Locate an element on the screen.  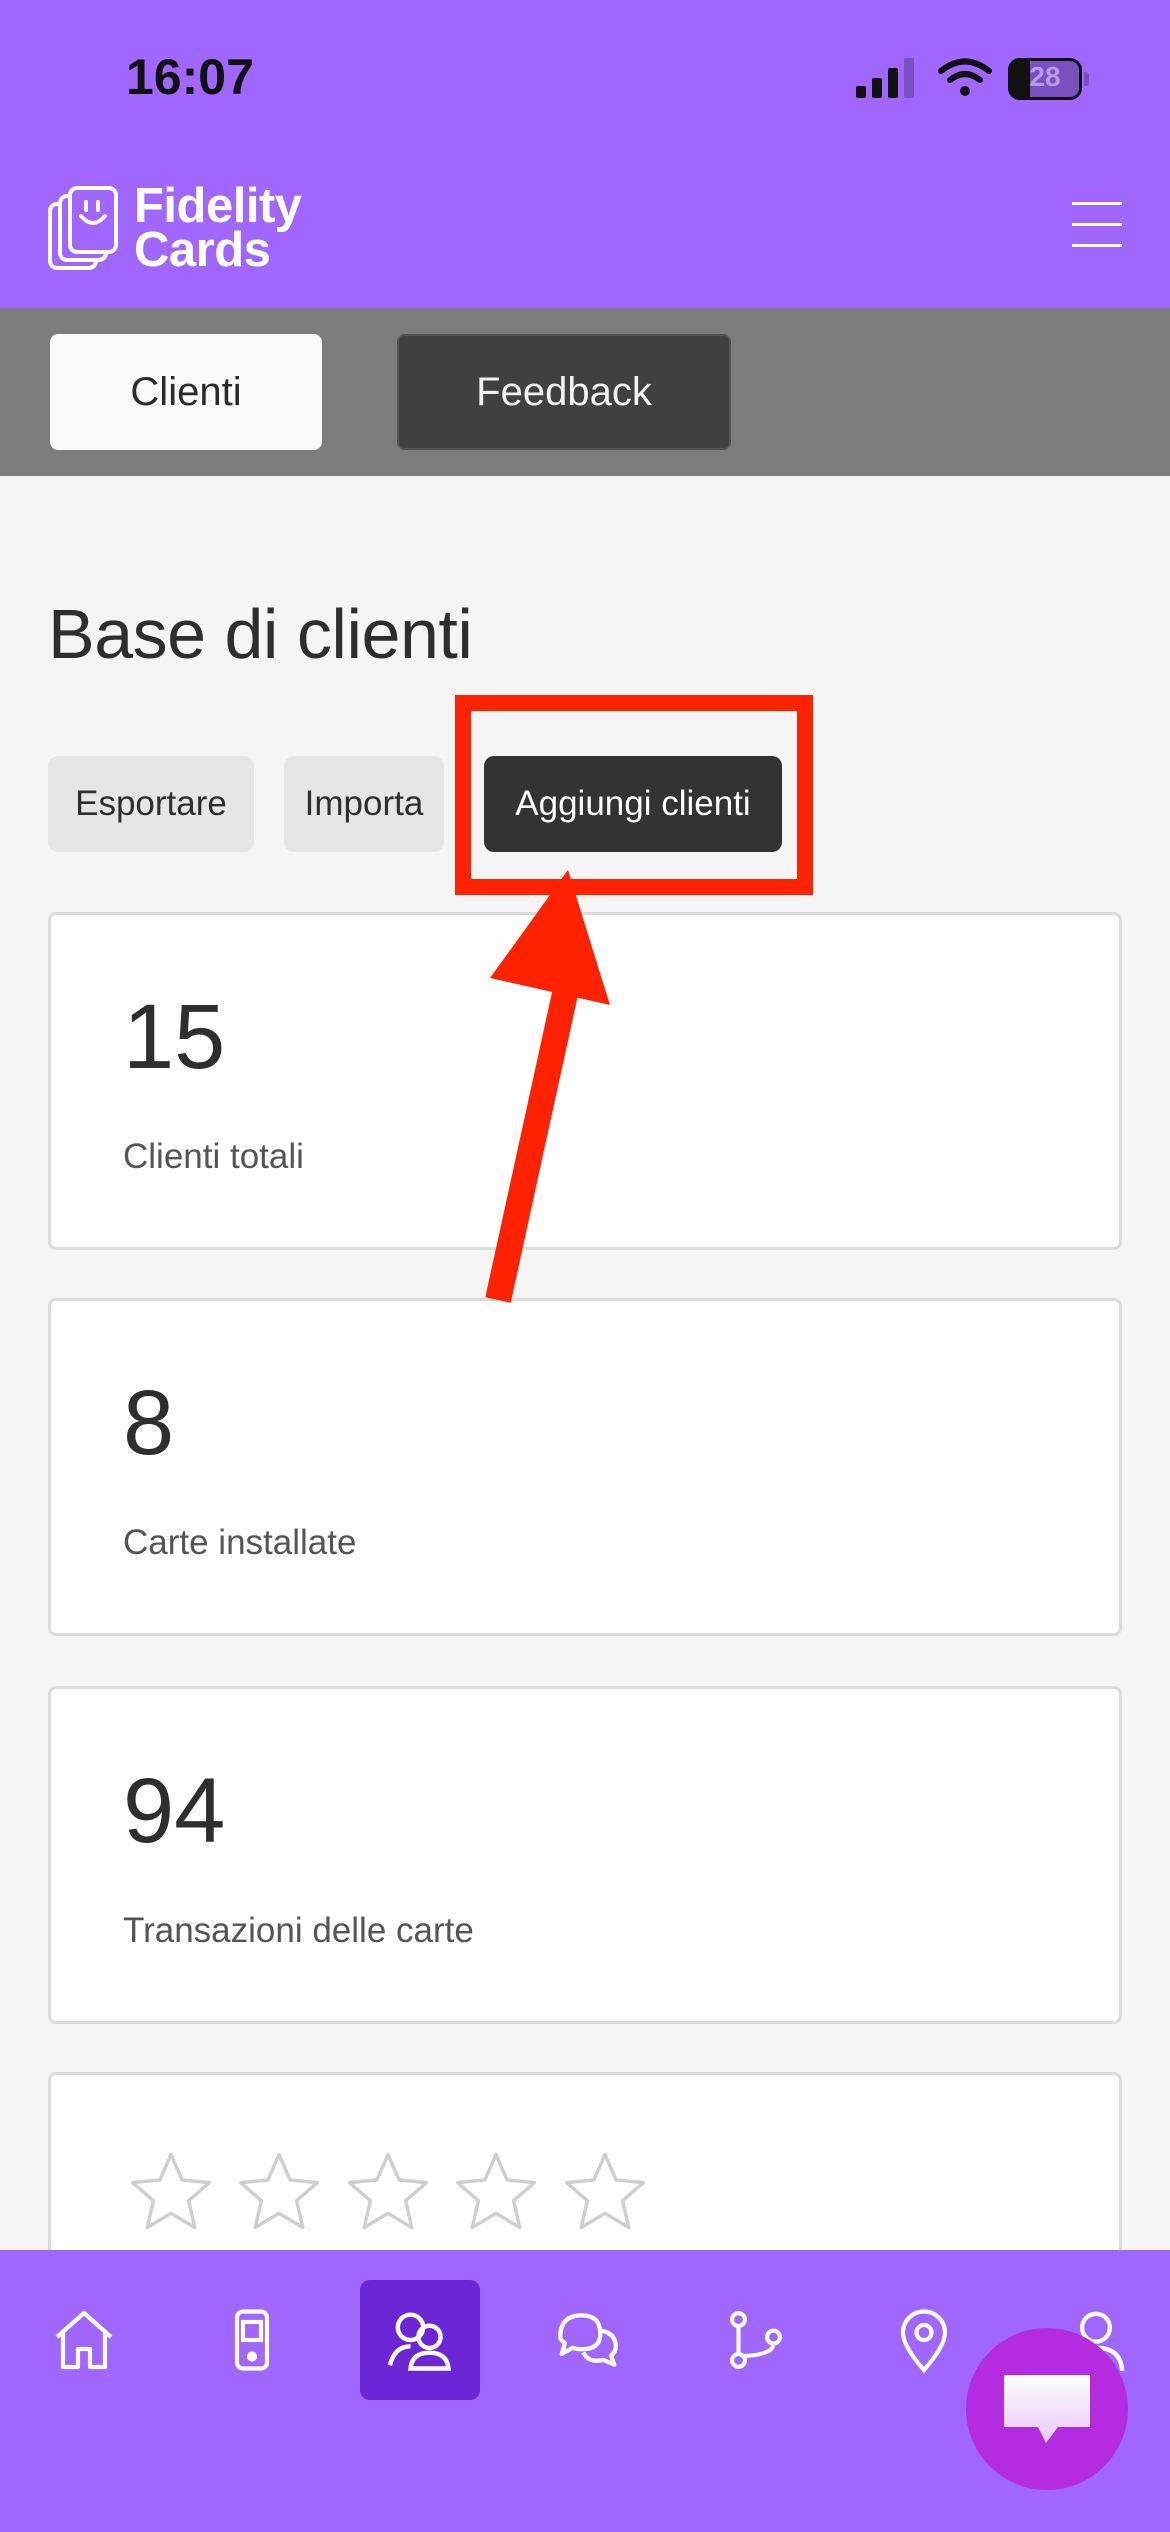
section-tabbar: Clienti Feedback is located at coordinates (585, 392).